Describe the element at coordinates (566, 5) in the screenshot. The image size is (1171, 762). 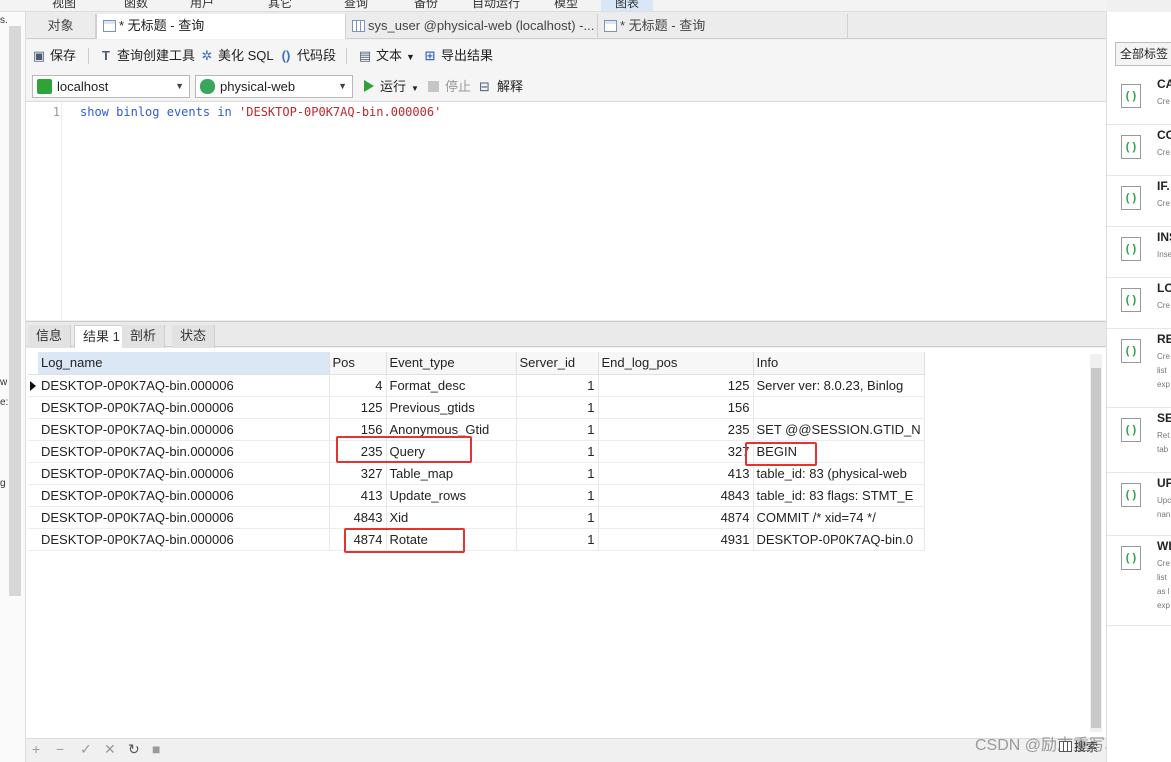
I see `menu-model: 模型` at that location.